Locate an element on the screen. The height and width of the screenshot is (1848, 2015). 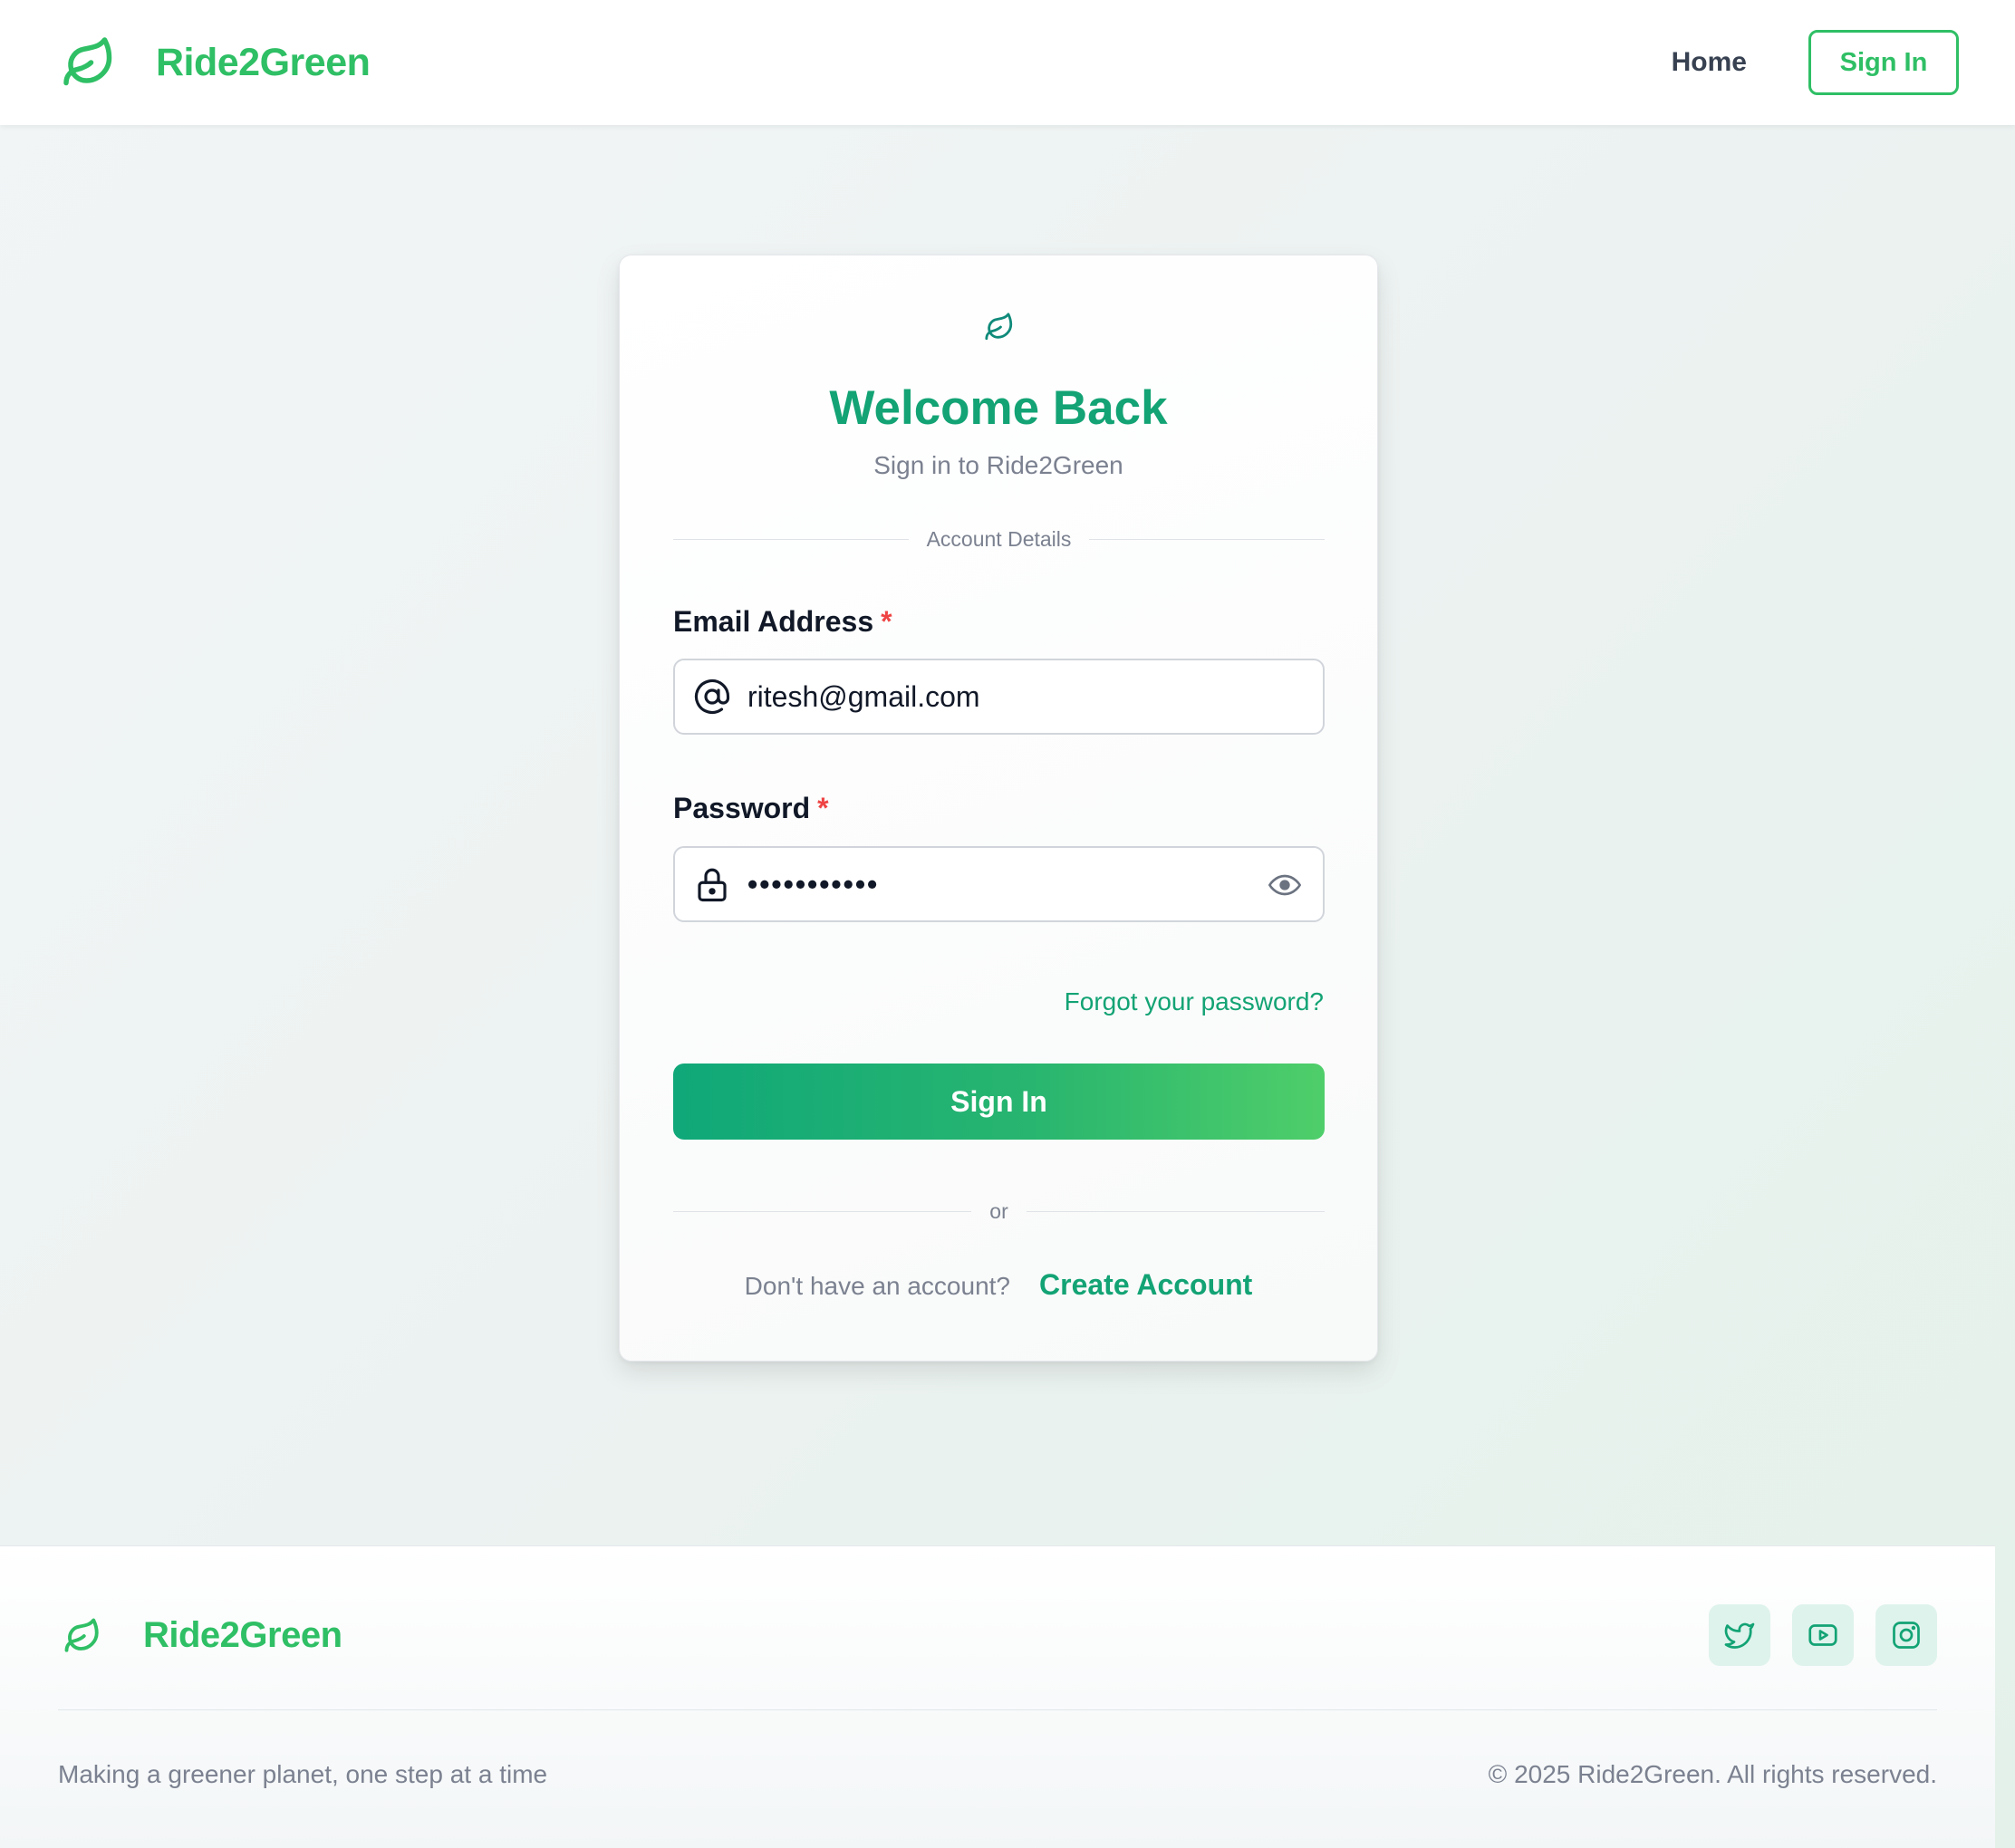
footer-brand: Ride2Green is located at coordinates (203, 1635).